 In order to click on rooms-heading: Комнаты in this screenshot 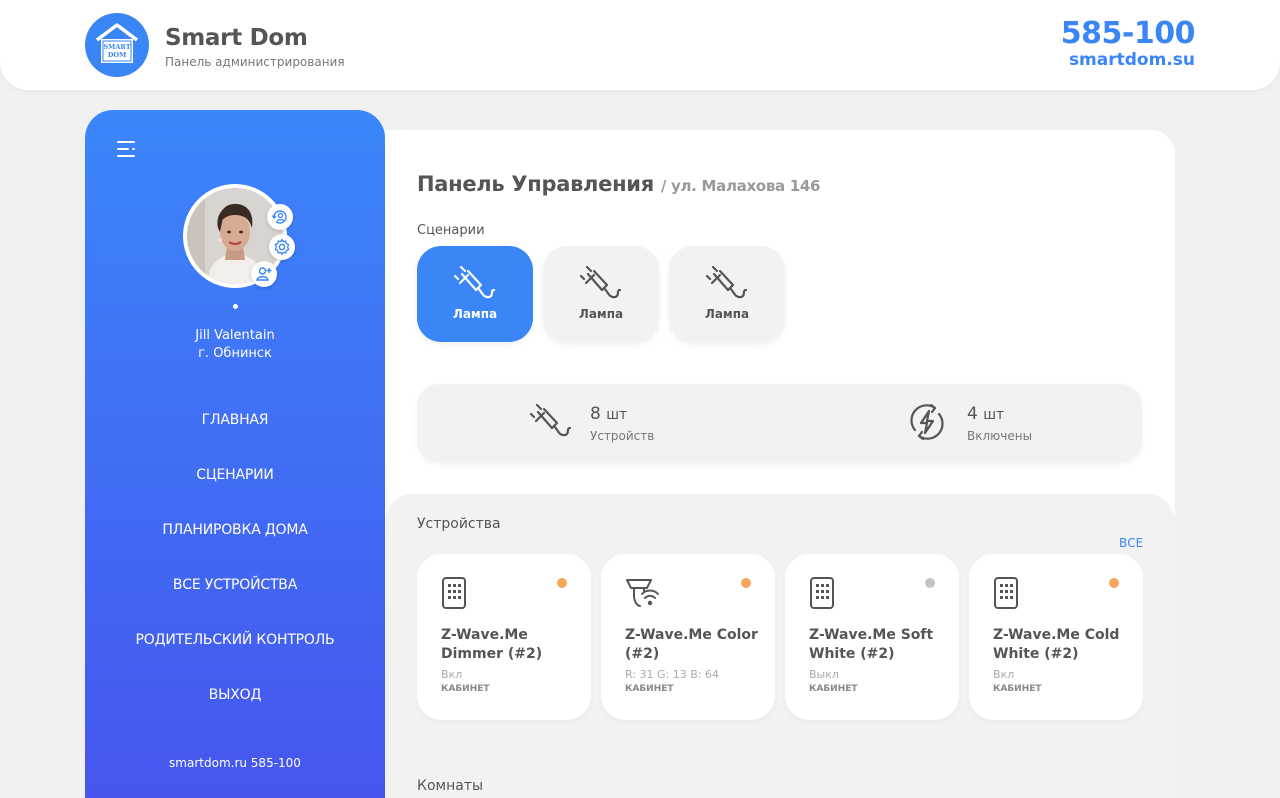, I will do `click(450, 786)`.